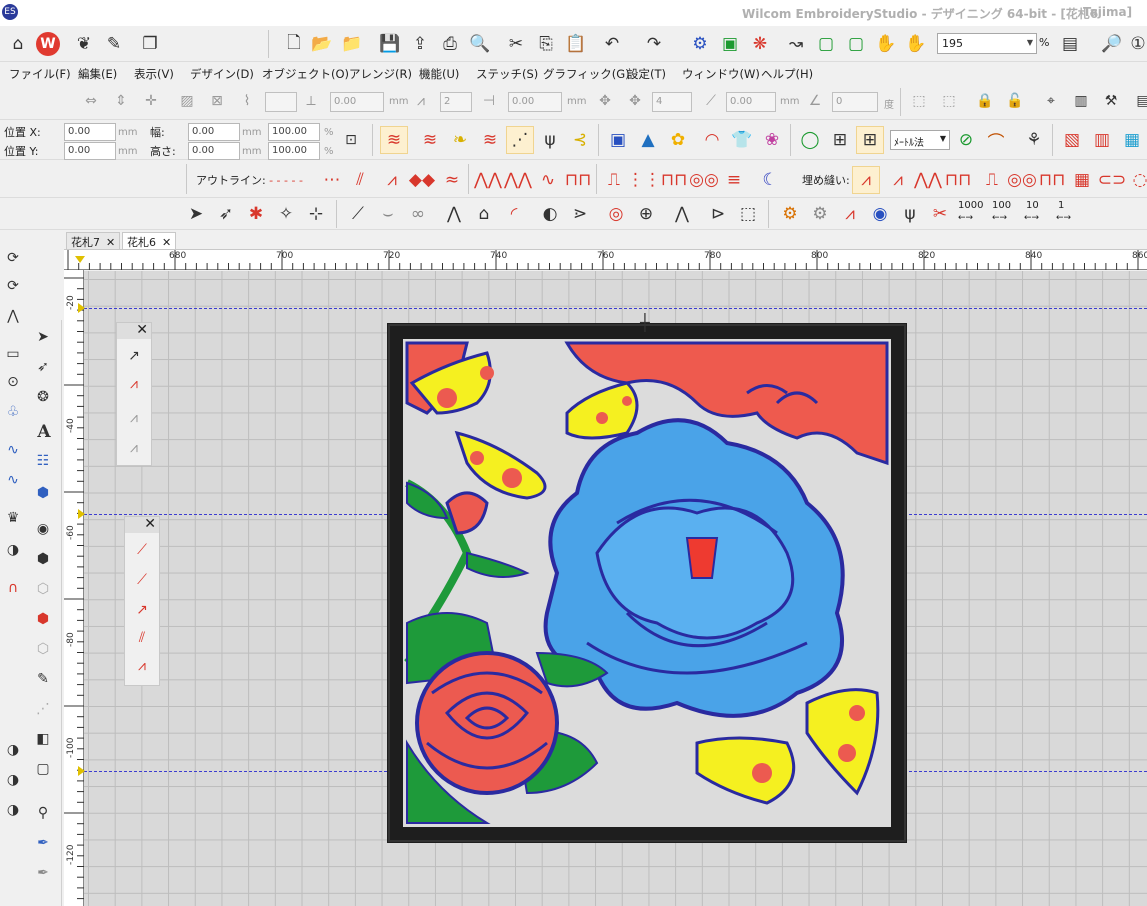 The height and width of the screenshot is (906, 1147). Describe the element at coordinates (985, 101) in the screenshot. I see `lock-icon: 🔒` at that location.